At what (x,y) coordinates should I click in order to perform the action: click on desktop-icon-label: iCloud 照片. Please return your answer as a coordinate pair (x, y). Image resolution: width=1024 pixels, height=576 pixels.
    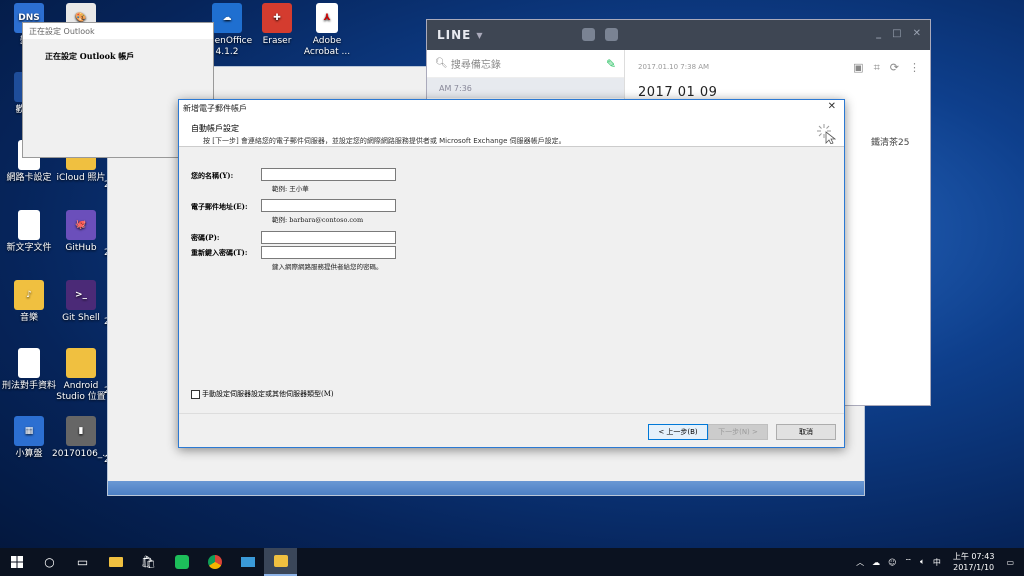
    Looking at the image, I should click on (81, 178).